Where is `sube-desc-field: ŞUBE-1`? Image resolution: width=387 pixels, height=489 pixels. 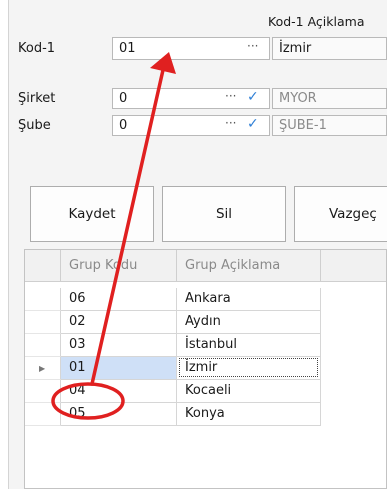
sube-desc-field: ŞUBE-1 is located at coordinates (329, 125).